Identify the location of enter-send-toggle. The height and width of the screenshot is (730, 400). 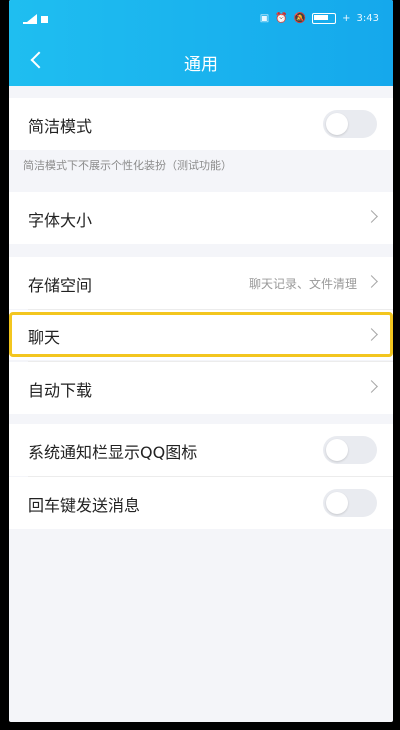
(350, 503).